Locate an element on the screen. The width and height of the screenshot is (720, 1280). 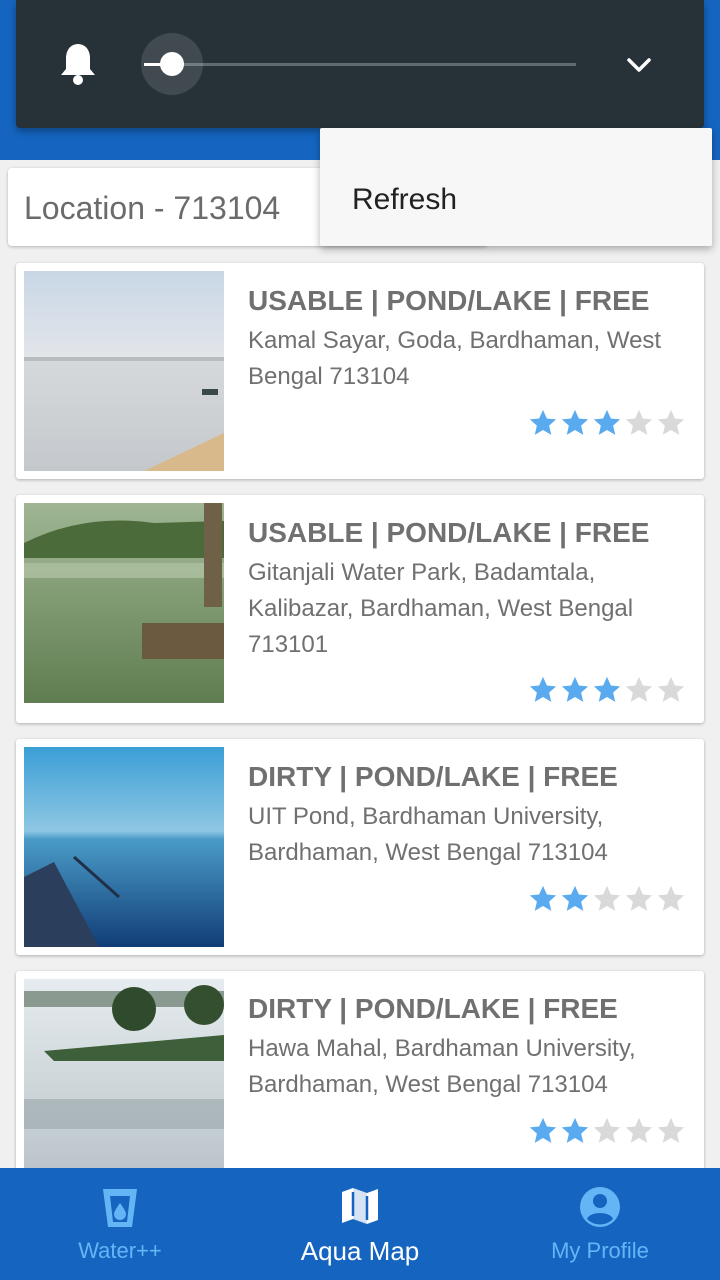
bell-icon is located at coordinates (78, 66).